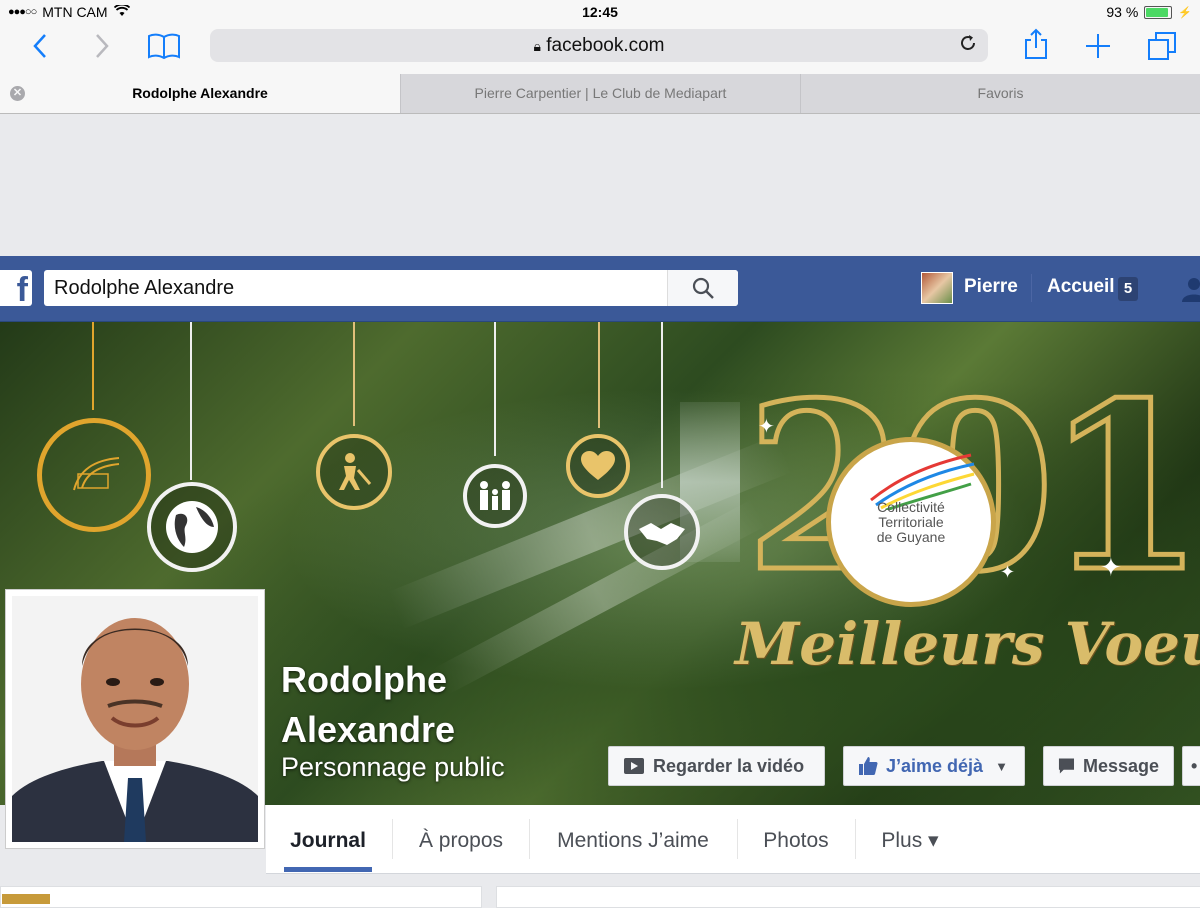 The image size is (1200, 908). What do you see at coordinates (1066, 766) in the screenshot?
I see `message-icon` at bounding box center [1066, 766].